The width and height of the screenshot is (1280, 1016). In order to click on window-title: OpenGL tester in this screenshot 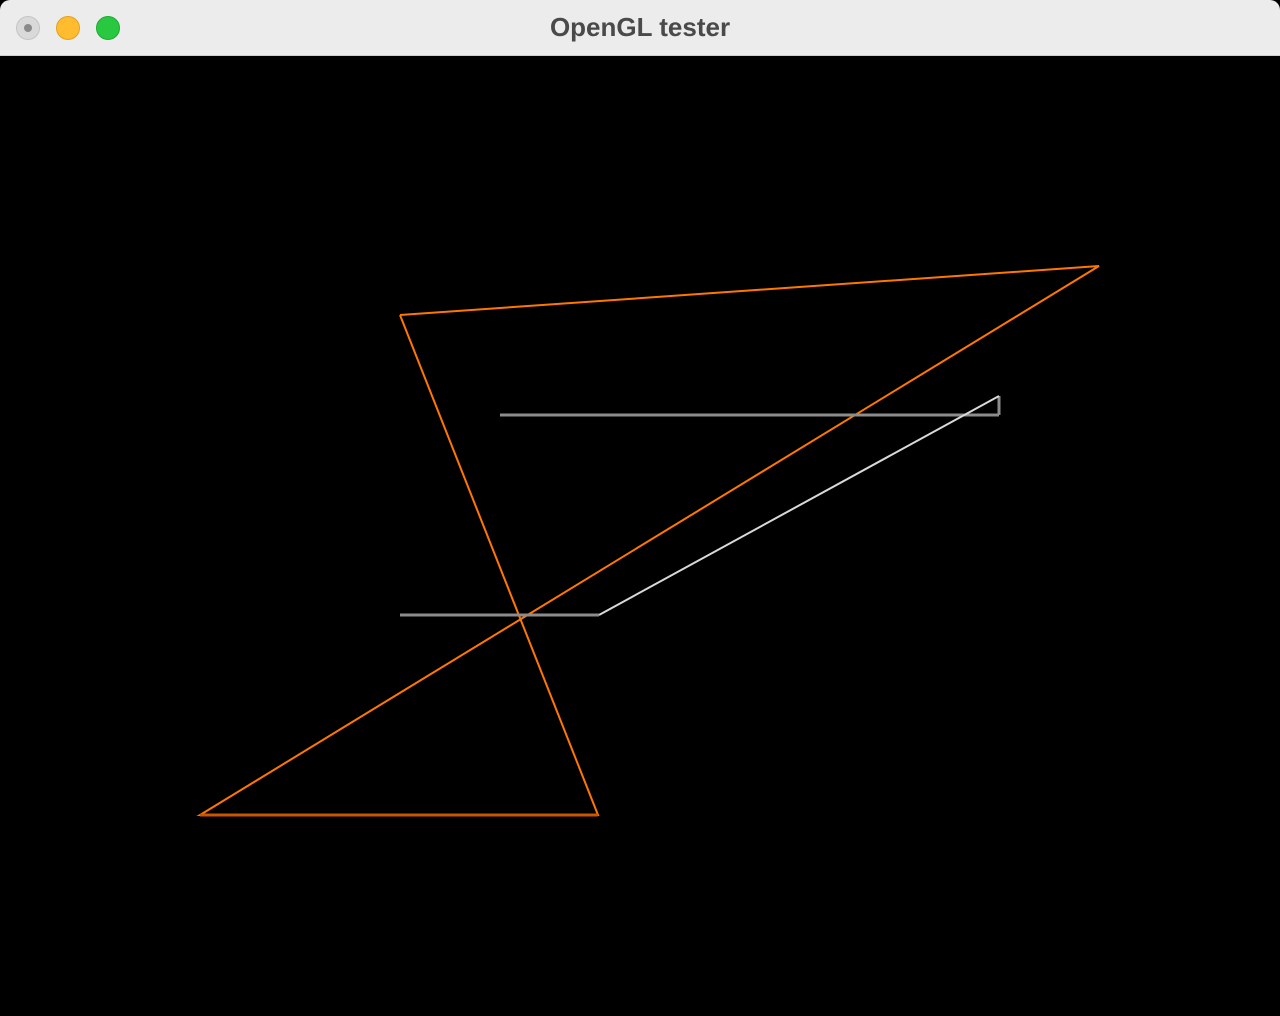, I will do `click(640, 27)`.